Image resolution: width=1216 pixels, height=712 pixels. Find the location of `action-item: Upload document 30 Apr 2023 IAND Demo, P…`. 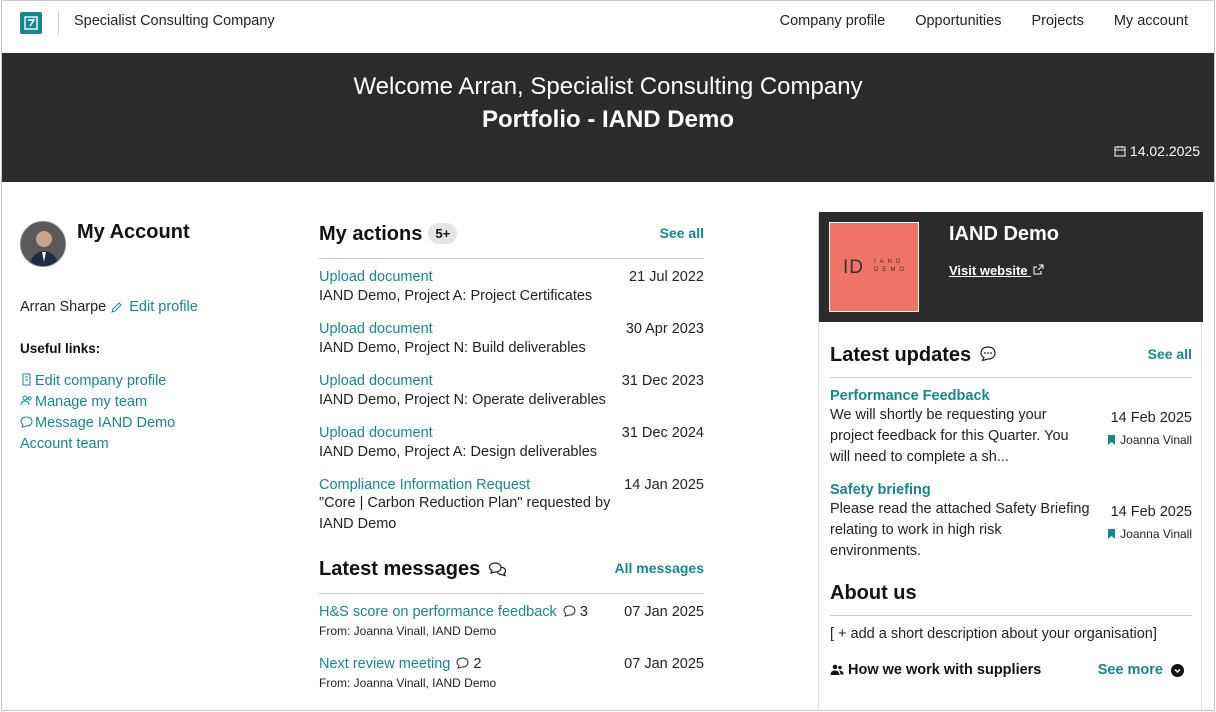

action-item: Upload document 30 Apr 2023 IAND Demo, P… is located at coordinates (511, 342).